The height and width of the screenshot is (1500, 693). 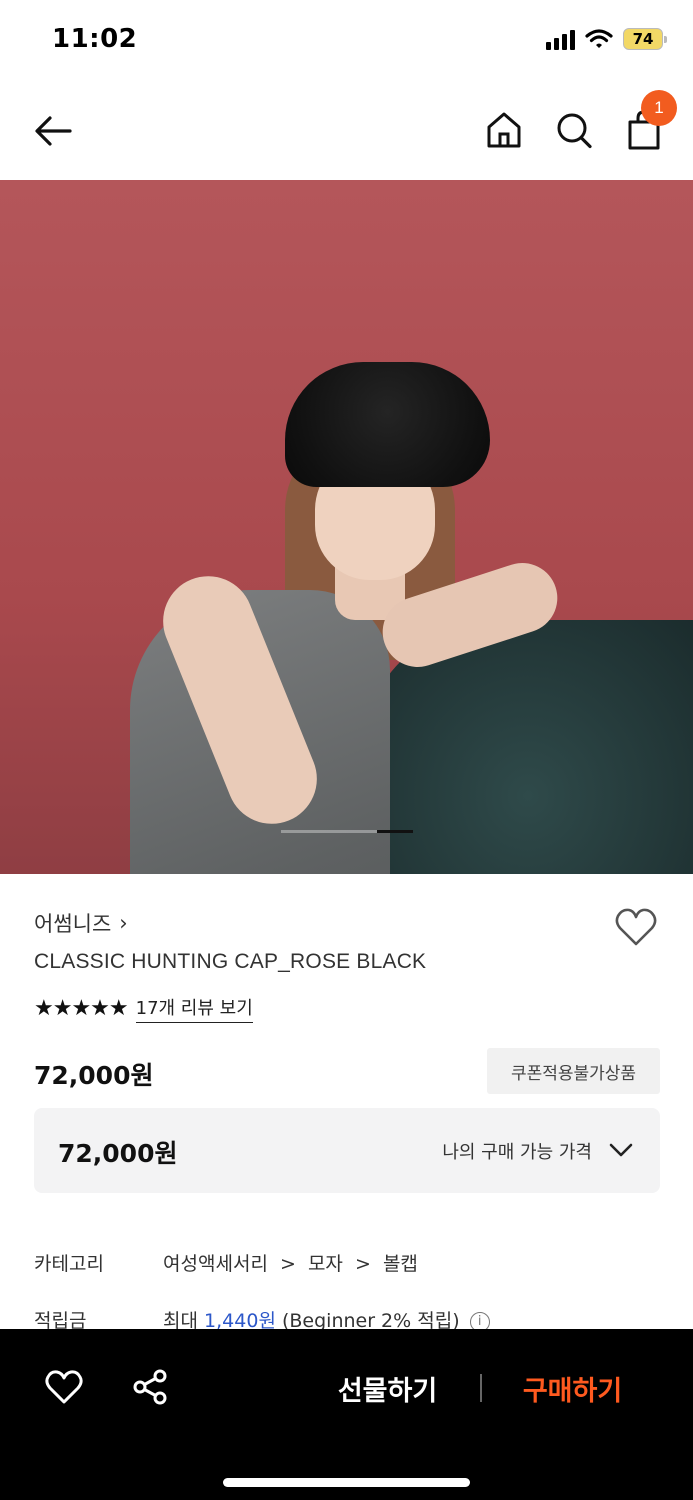 I want to click on category-row: 카테고리 여성액세서리 > 모자 > 볼캡, so click(x=226, y=1262).